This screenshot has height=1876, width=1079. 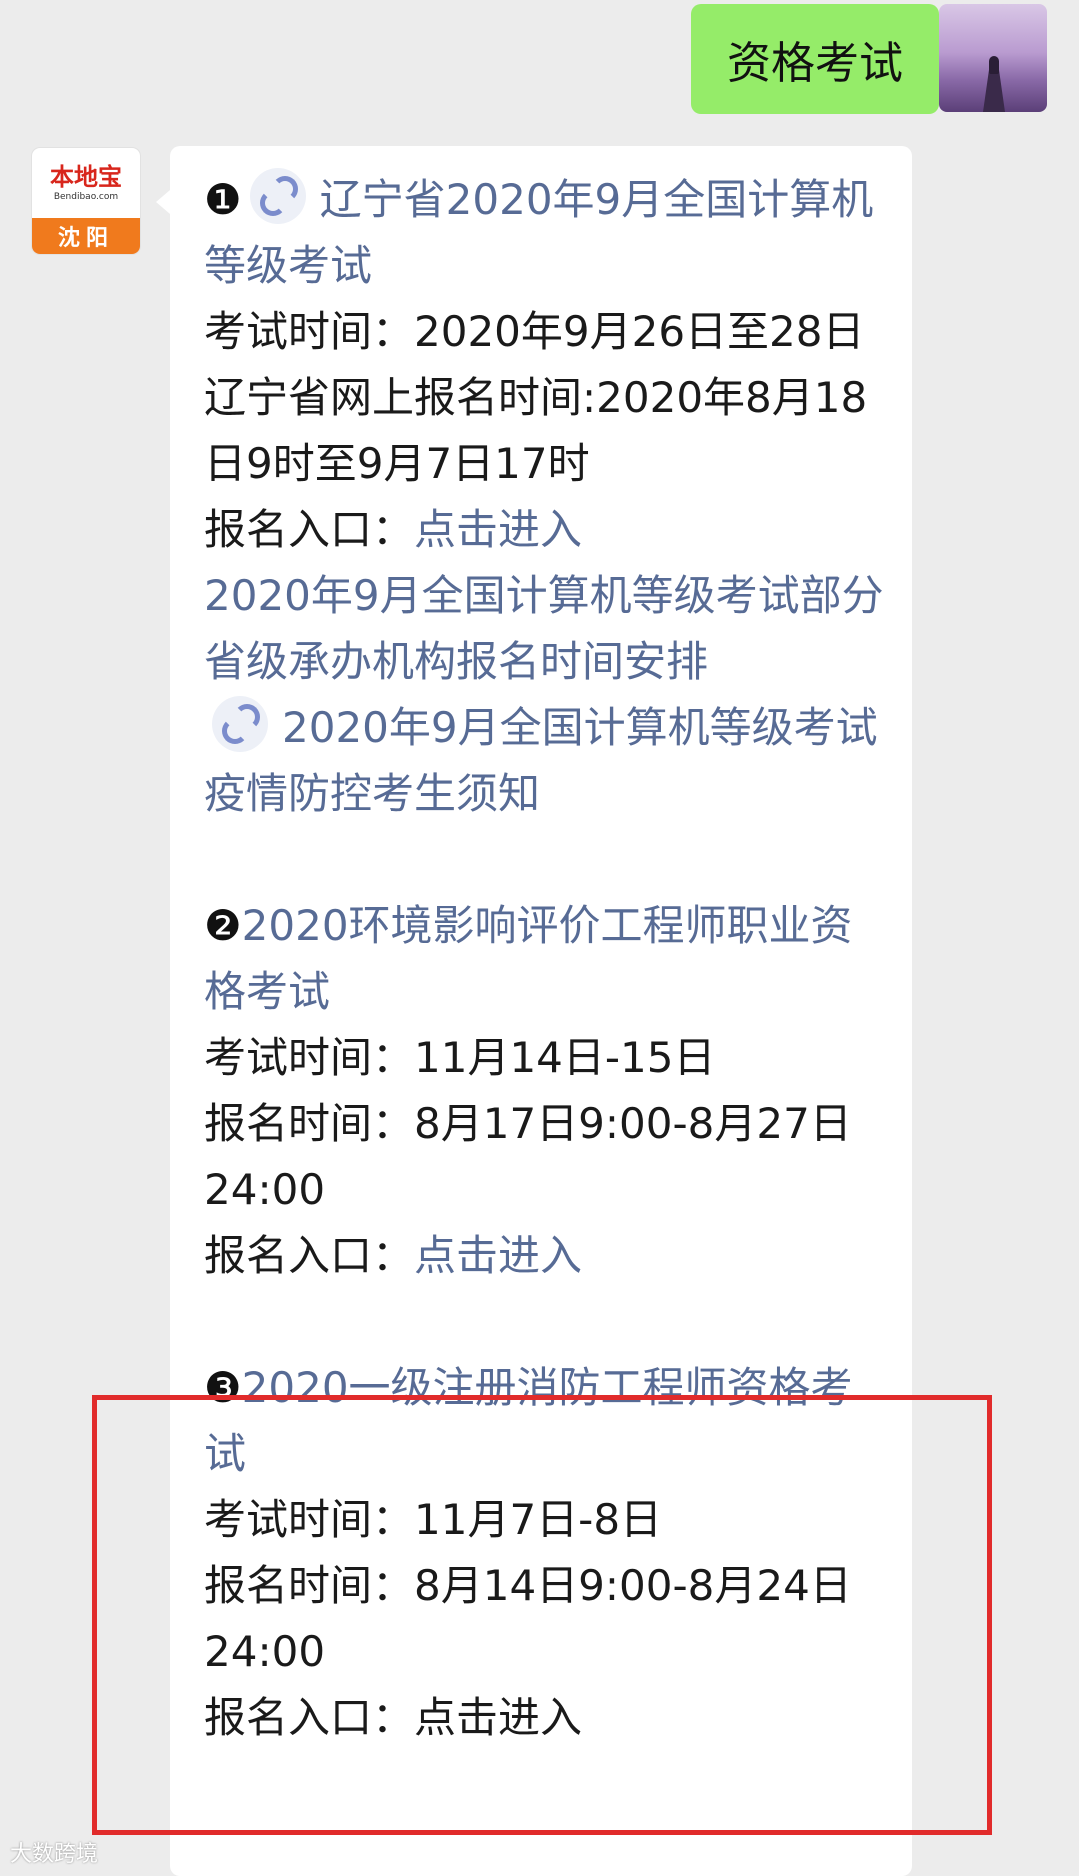 I want to click on bot-logo-url: Bendibao.com, so click(x=86, y=196).